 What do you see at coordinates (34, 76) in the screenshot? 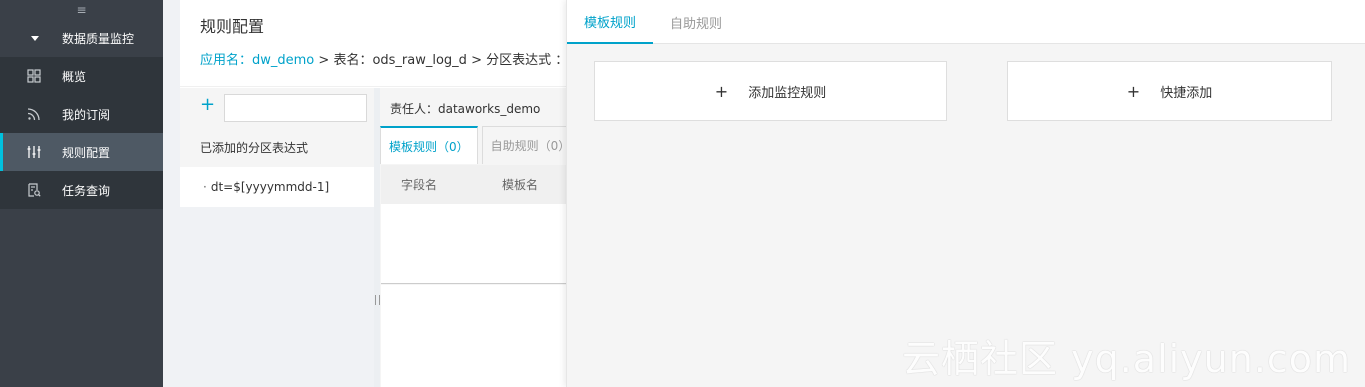
I see `grid-icon` at bounding box center [34, 76].